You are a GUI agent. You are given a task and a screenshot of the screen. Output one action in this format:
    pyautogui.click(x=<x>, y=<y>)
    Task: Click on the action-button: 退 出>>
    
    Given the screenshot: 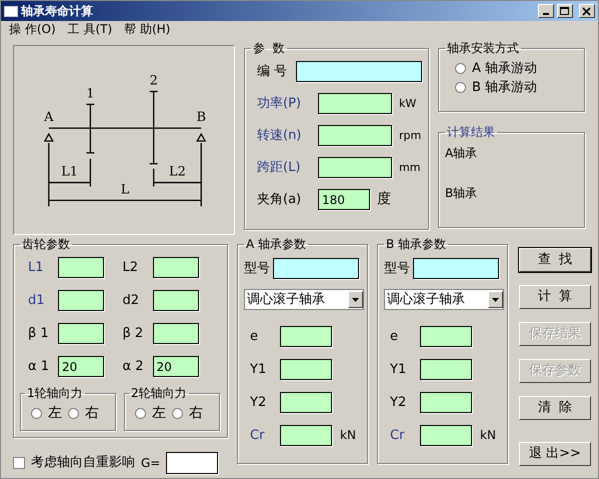 What is the action you would take?
    pyautogui.click(x=555, y=454)
    